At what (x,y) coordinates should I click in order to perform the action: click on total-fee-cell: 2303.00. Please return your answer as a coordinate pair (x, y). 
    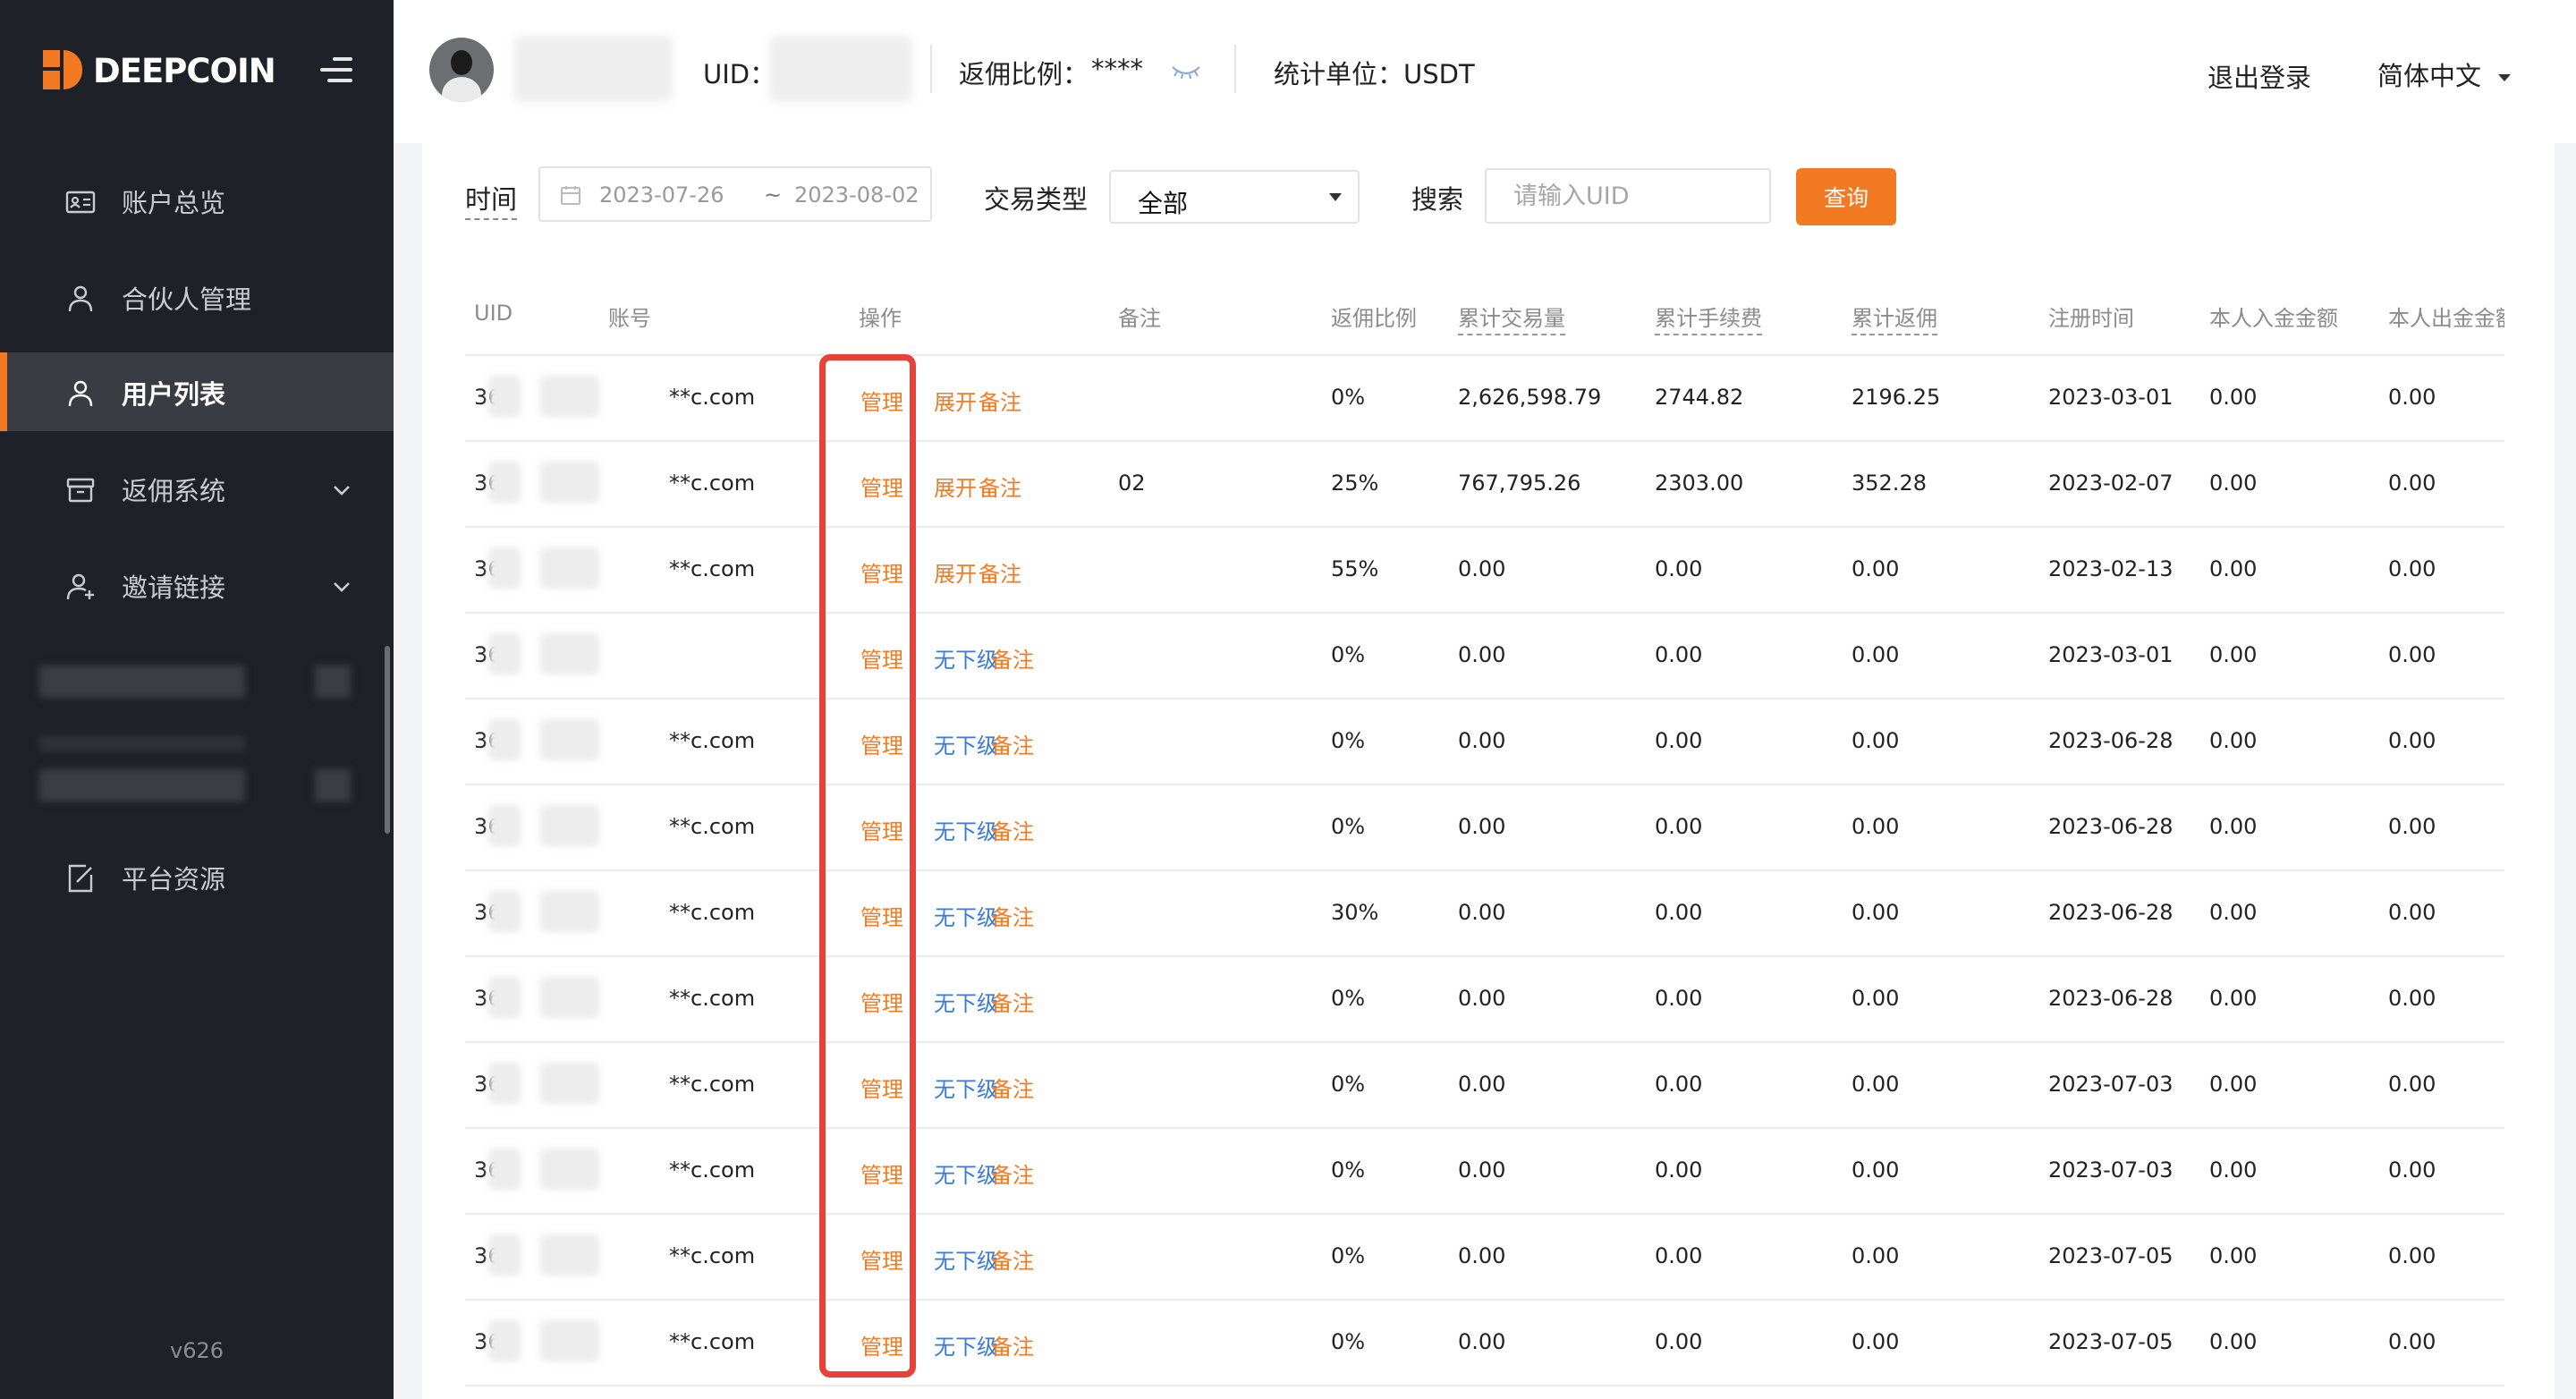
    Looking at the image, I should click on (1699, 483).